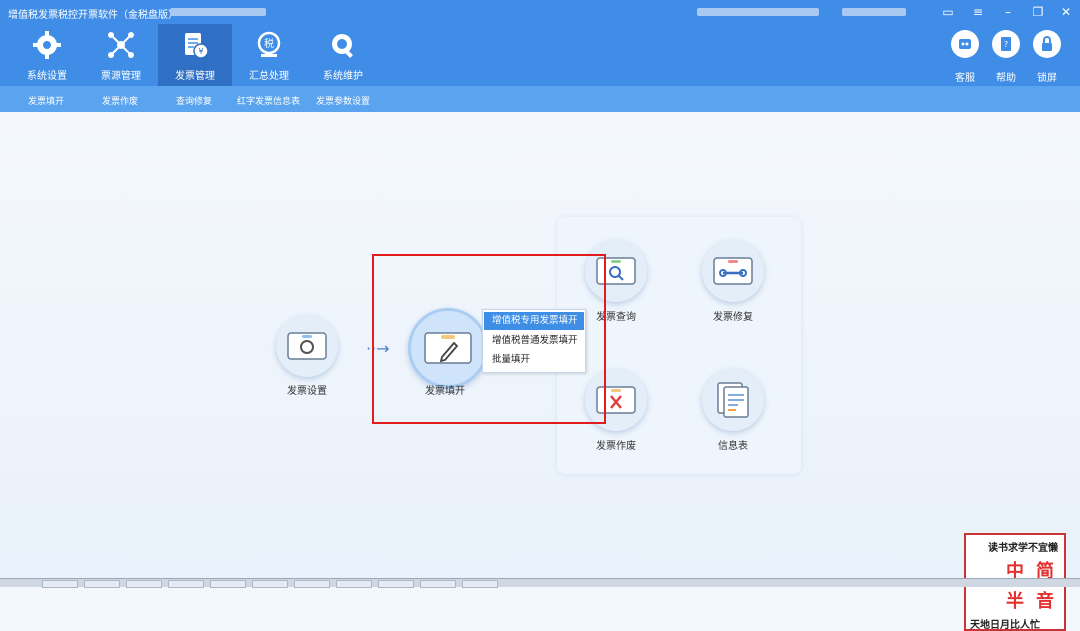 This screenshot has width=1080, height=631. Describe the element at coordinates (121, 76) in the screenshot. I see `toolbar-label: 票源管理` at that location.